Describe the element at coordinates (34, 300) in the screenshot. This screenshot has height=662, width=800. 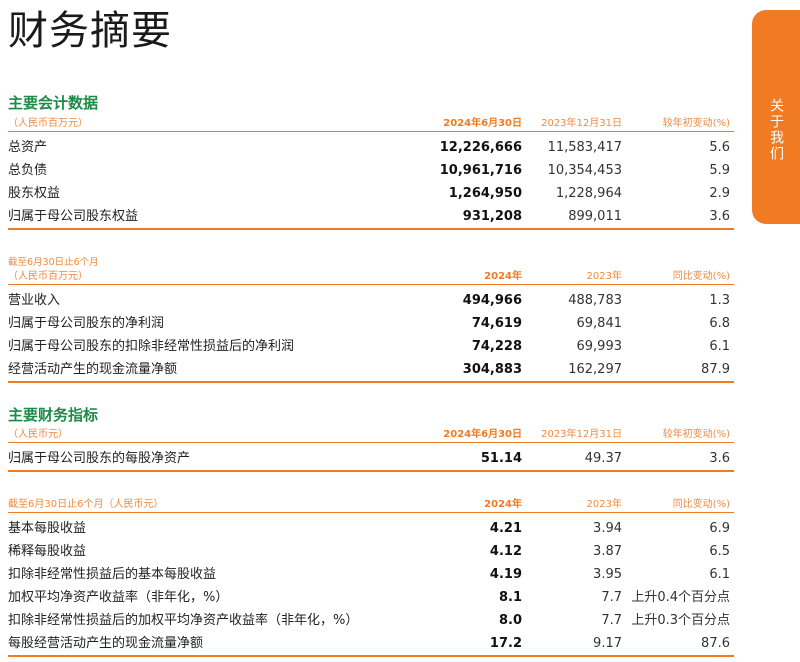
I see `row-label: 营业收入` at that location.